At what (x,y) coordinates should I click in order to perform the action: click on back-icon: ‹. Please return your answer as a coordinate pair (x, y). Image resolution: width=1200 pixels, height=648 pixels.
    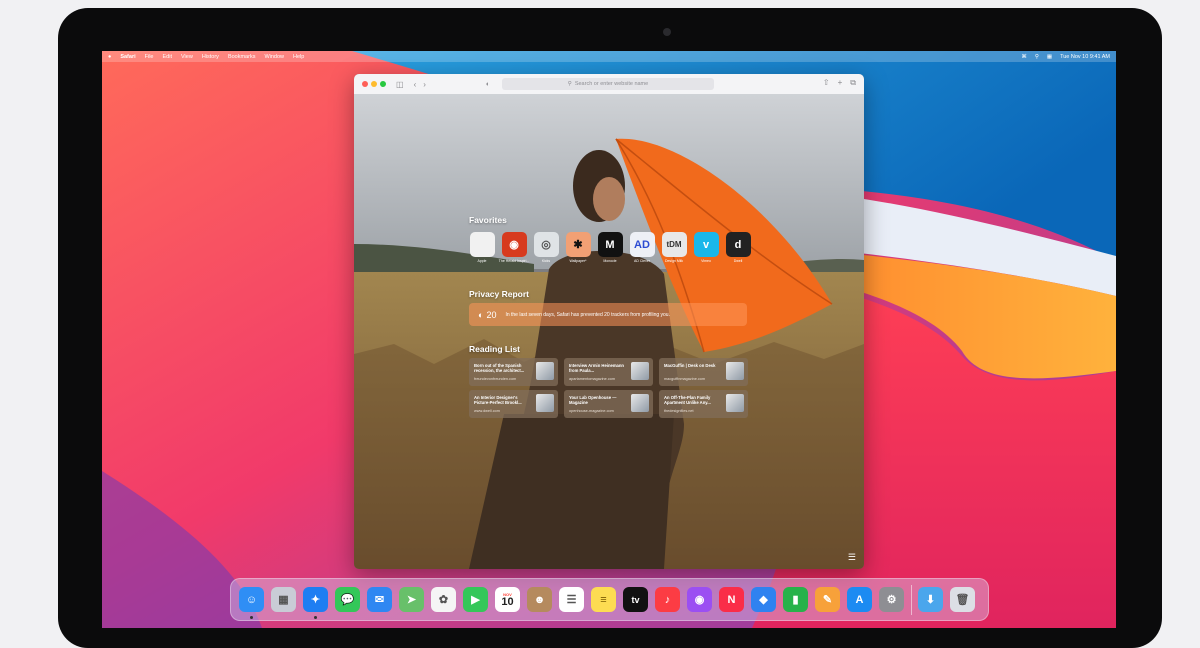
    Looking at the image, I should click on (415, 84).